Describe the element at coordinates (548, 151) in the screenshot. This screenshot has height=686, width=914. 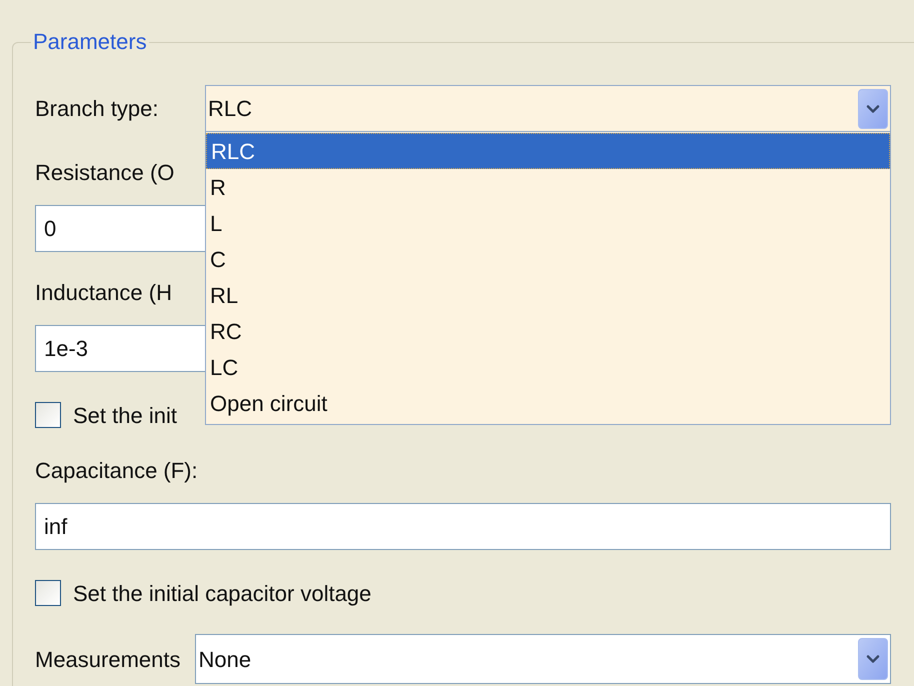
I see `dropdown-option: RLC` at that location.